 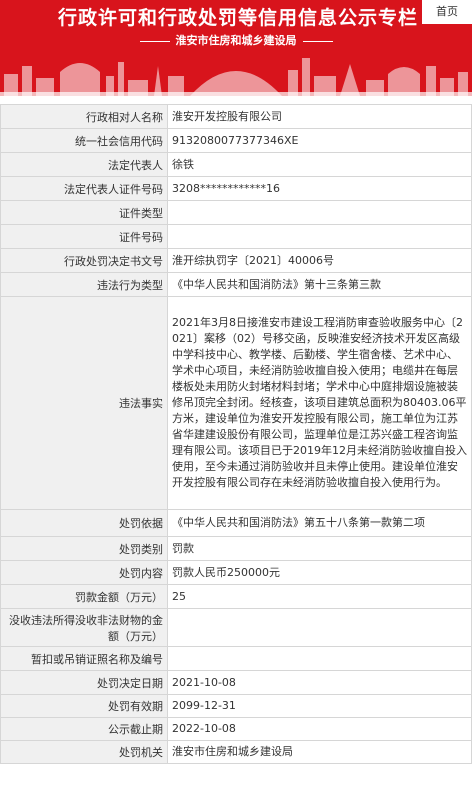 I want to click on table-row: 行政相对人名称 淮安开发控股有限公司, so click(x=236, y=116).